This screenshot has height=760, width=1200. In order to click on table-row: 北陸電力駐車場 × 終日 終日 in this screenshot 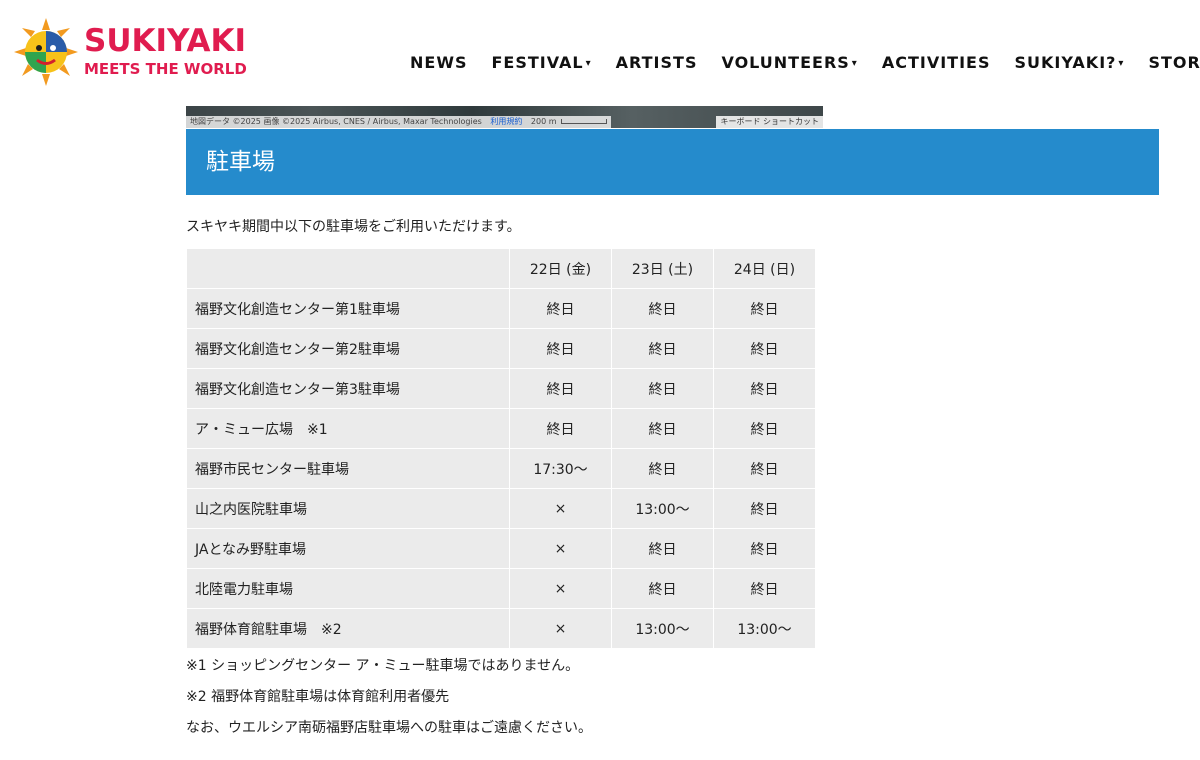, I will do `click(501, 588)`.